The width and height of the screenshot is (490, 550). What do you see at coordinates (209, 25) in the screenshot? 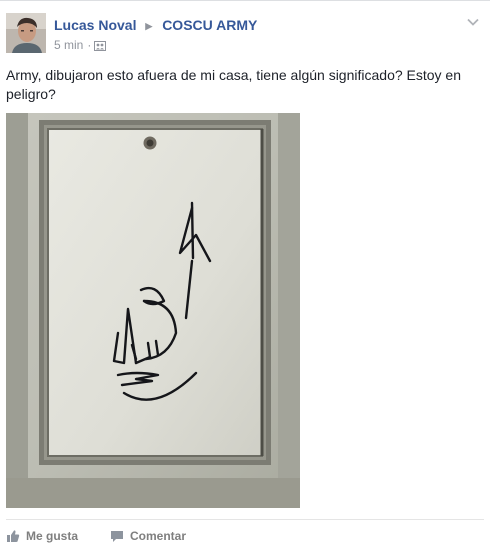
I see `group-name-link: COSCU ARMY` at bounding box center [209, 25].